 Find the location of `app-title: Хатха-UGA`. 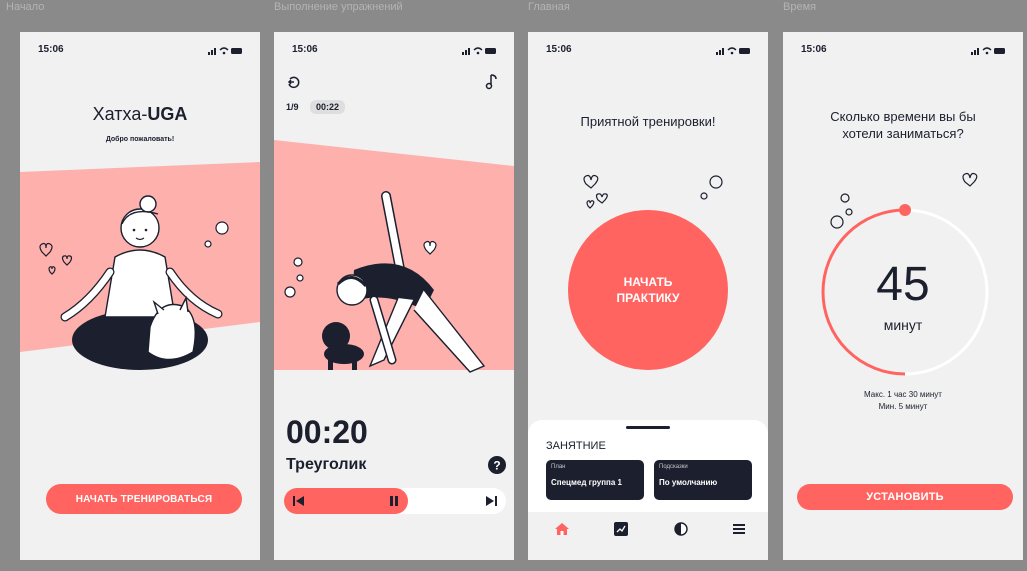

app-title: Хатха-UGA is located at coordinates (140, 114).